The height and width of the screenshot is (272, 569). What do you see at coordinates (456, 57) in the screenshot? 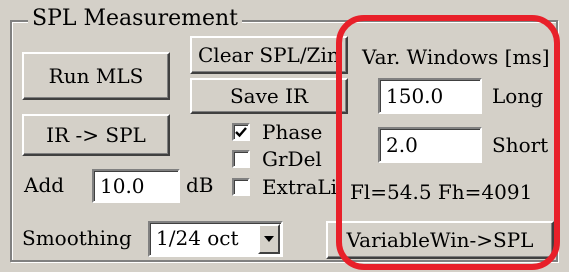
I see `var-windows-title: Var. Windows [ms]` at bounding box center [456, 57].